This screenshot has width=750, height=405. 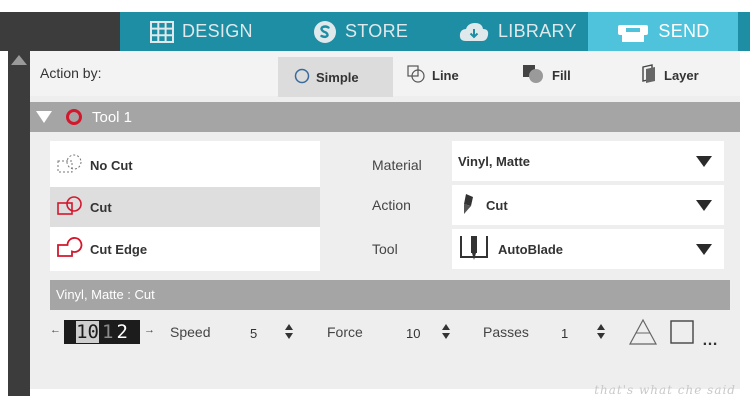 What do you see at coordinates (684, 31) in the screenshot?
I see `tab-send-label: SEND` at bounding box center [684, 31].